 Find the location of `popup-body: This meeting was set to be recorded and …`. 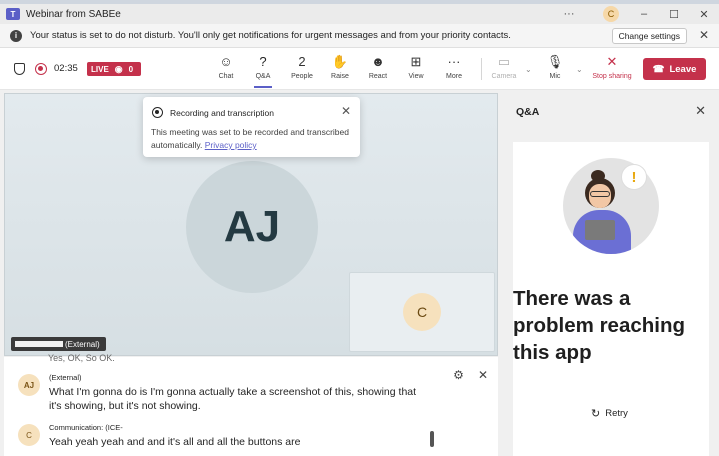

popup-body: This meeting was set to be recorded and … is located at coordinates (251, 139).